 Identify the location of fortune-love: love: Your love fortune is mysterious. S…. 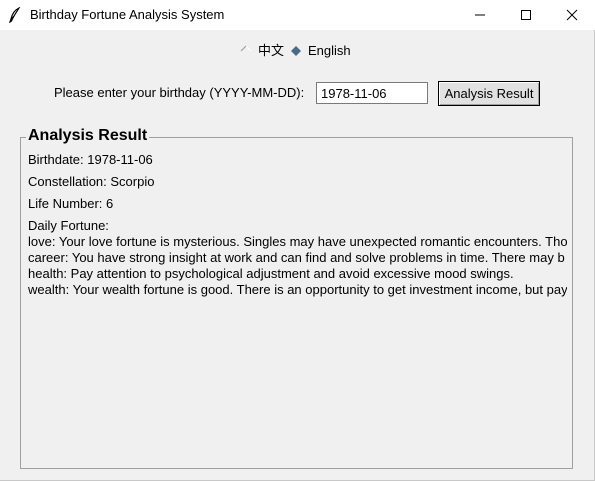
(297, 241).